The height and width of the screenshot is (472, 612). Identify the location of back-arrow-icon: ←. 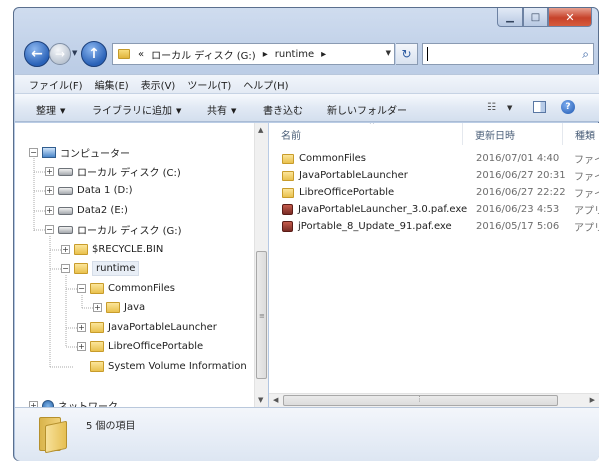
(37, 54).